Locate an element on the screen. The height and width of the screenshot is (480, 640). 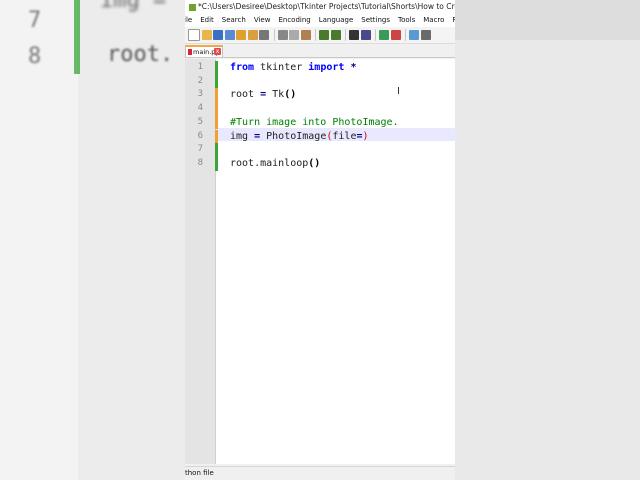
close-tab-icon: x is located at coordinates (217, 51).